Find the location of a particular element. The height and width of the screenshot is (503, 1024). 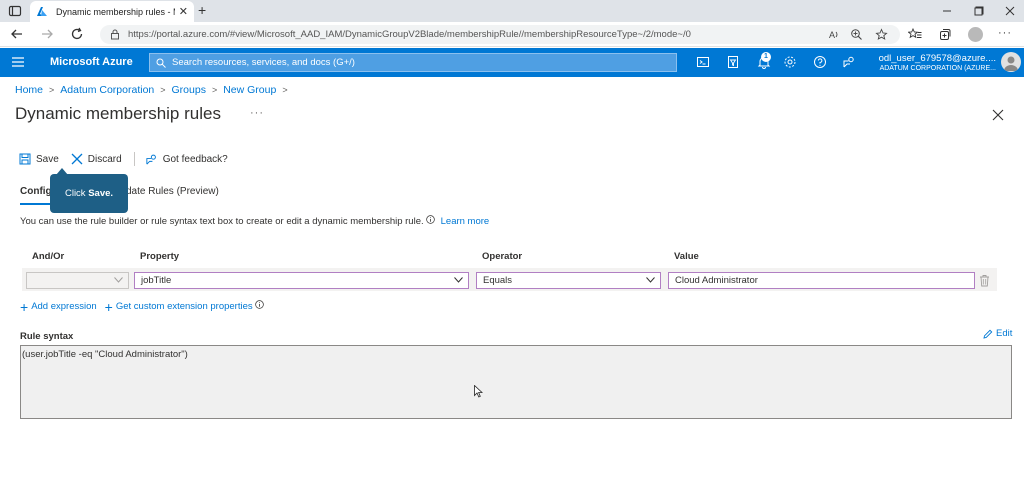

lock-icon is located at coordinates (115, 34).